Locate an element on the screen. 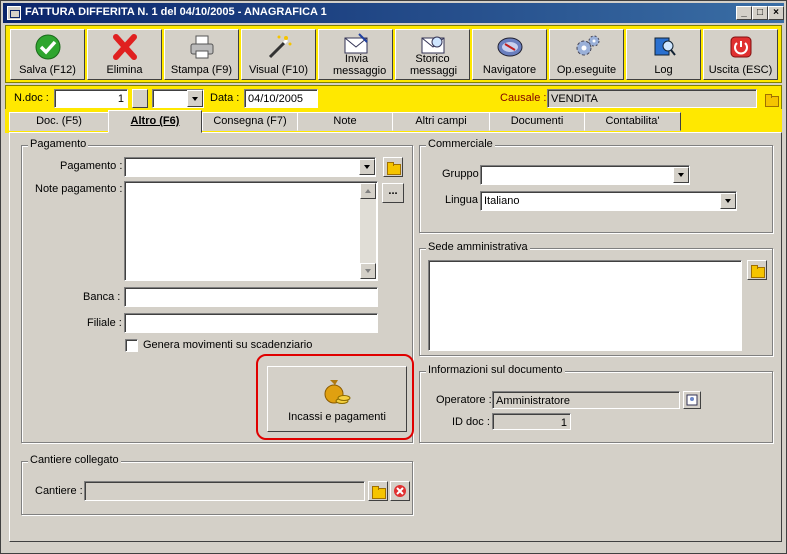 This screenshot has width=787, height=554. power-icon is located at coordinates (740, 47).